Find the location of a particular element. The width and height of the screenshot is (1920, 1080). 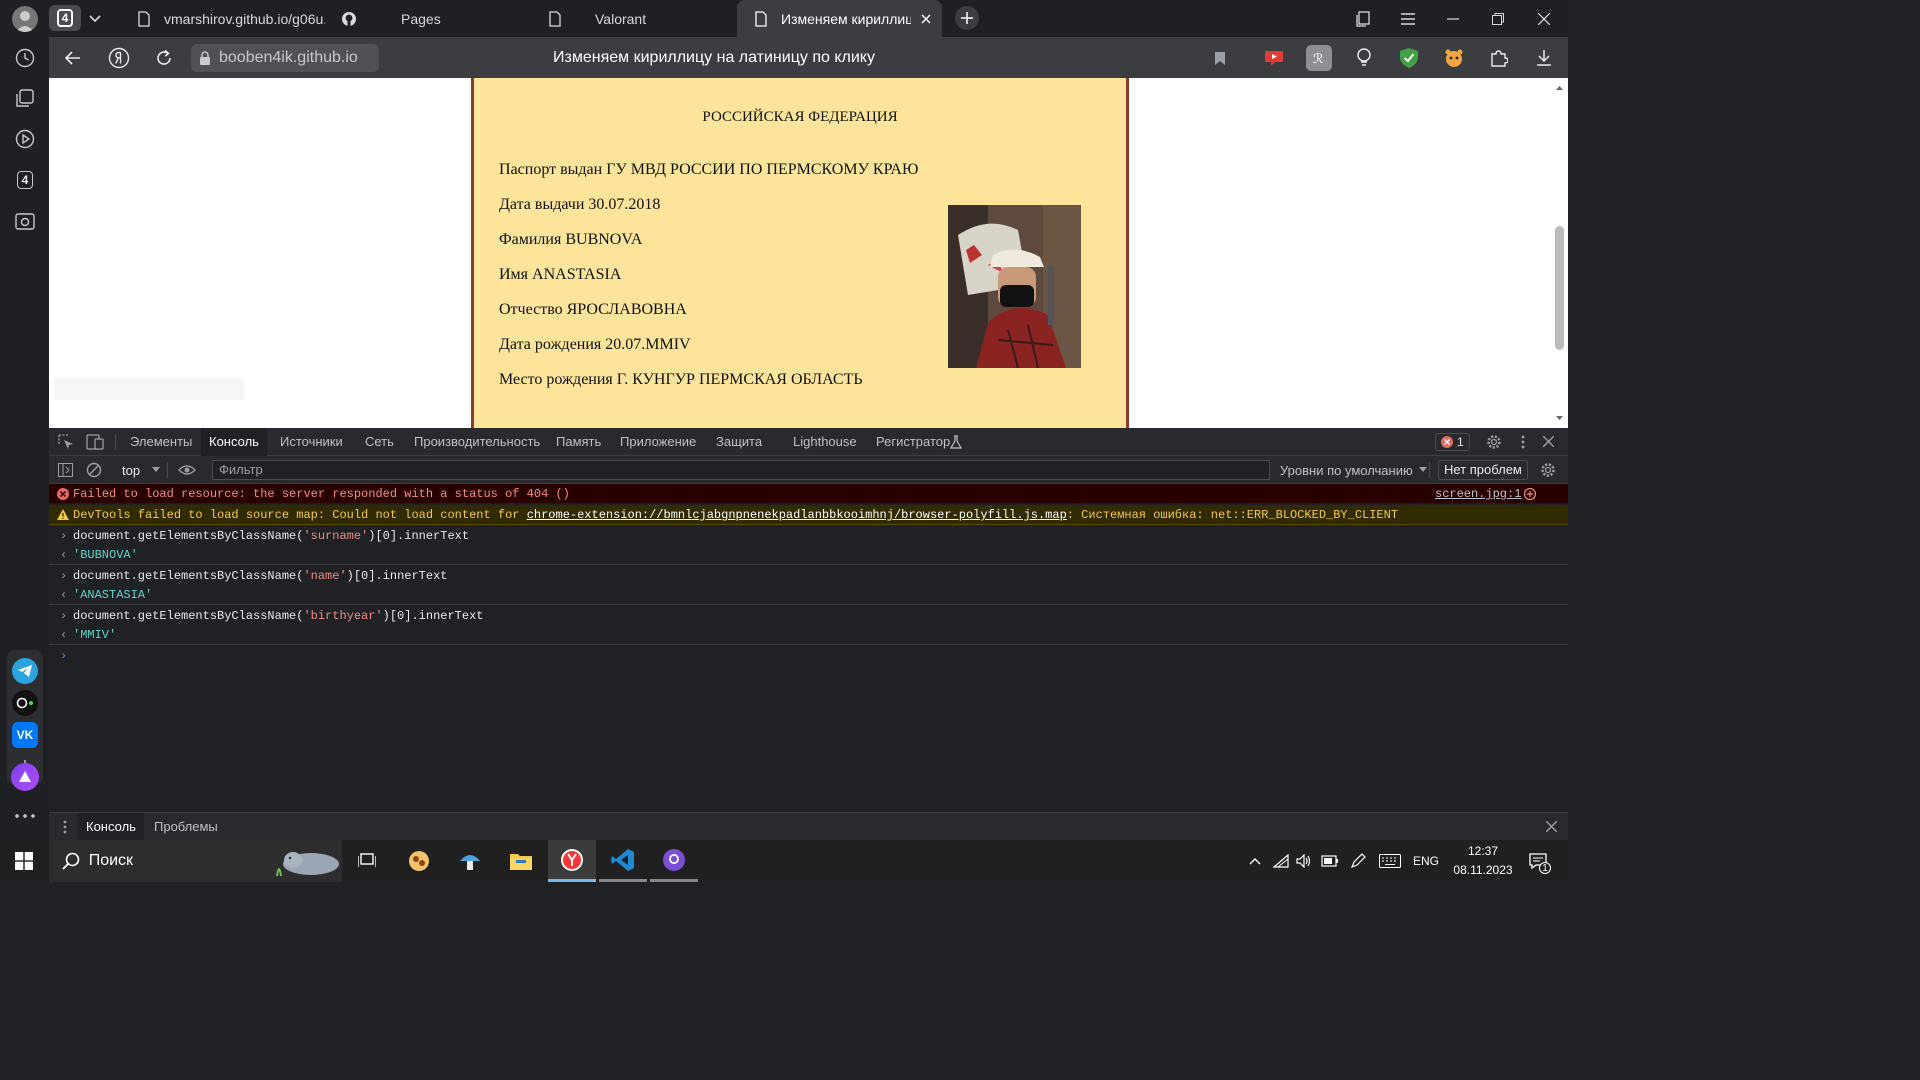

console-filter-input: Фильтр is located at coordinates (741, 470).